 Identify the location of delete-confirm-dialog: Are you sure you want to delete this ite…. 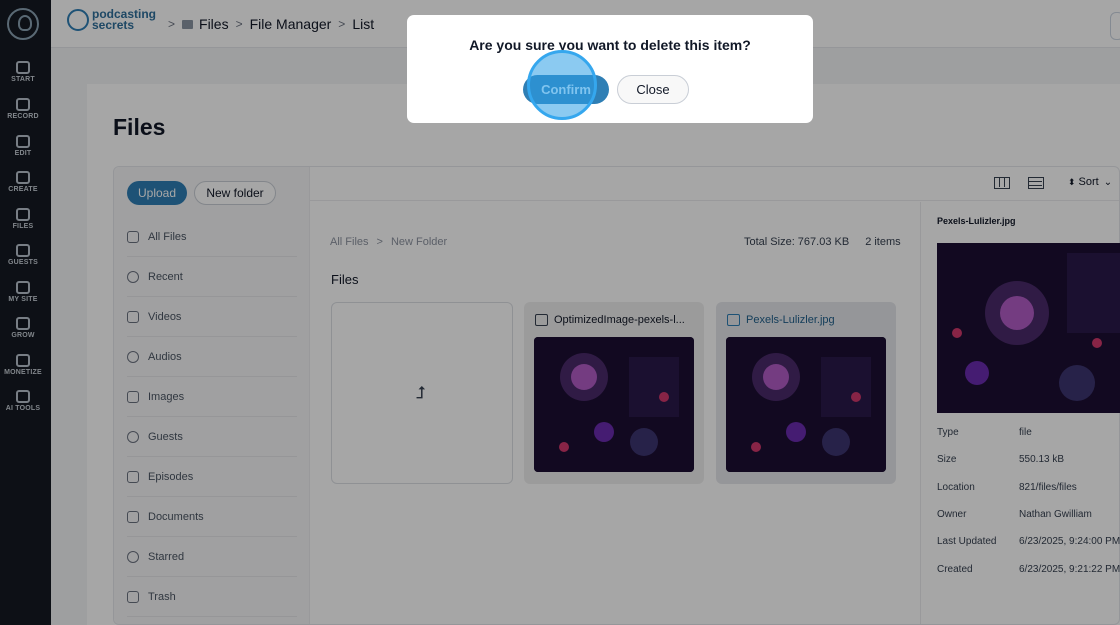
(610, 69).